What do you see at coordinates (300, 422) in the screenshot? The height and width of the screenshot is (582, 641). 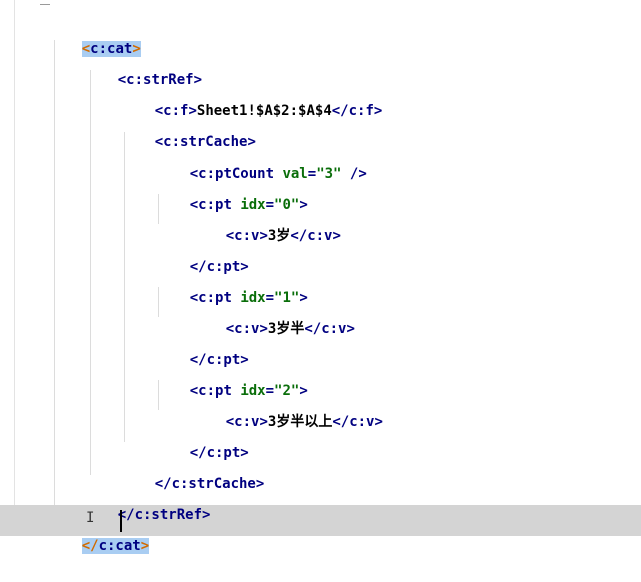 I see `text-content: 3岁半以上` at bounding box center [300, 422].